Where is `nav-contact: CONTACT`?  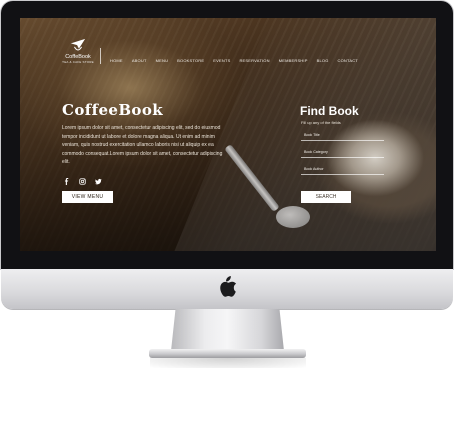
nav-contact: CONTACT is located at coordinates (348, 60).